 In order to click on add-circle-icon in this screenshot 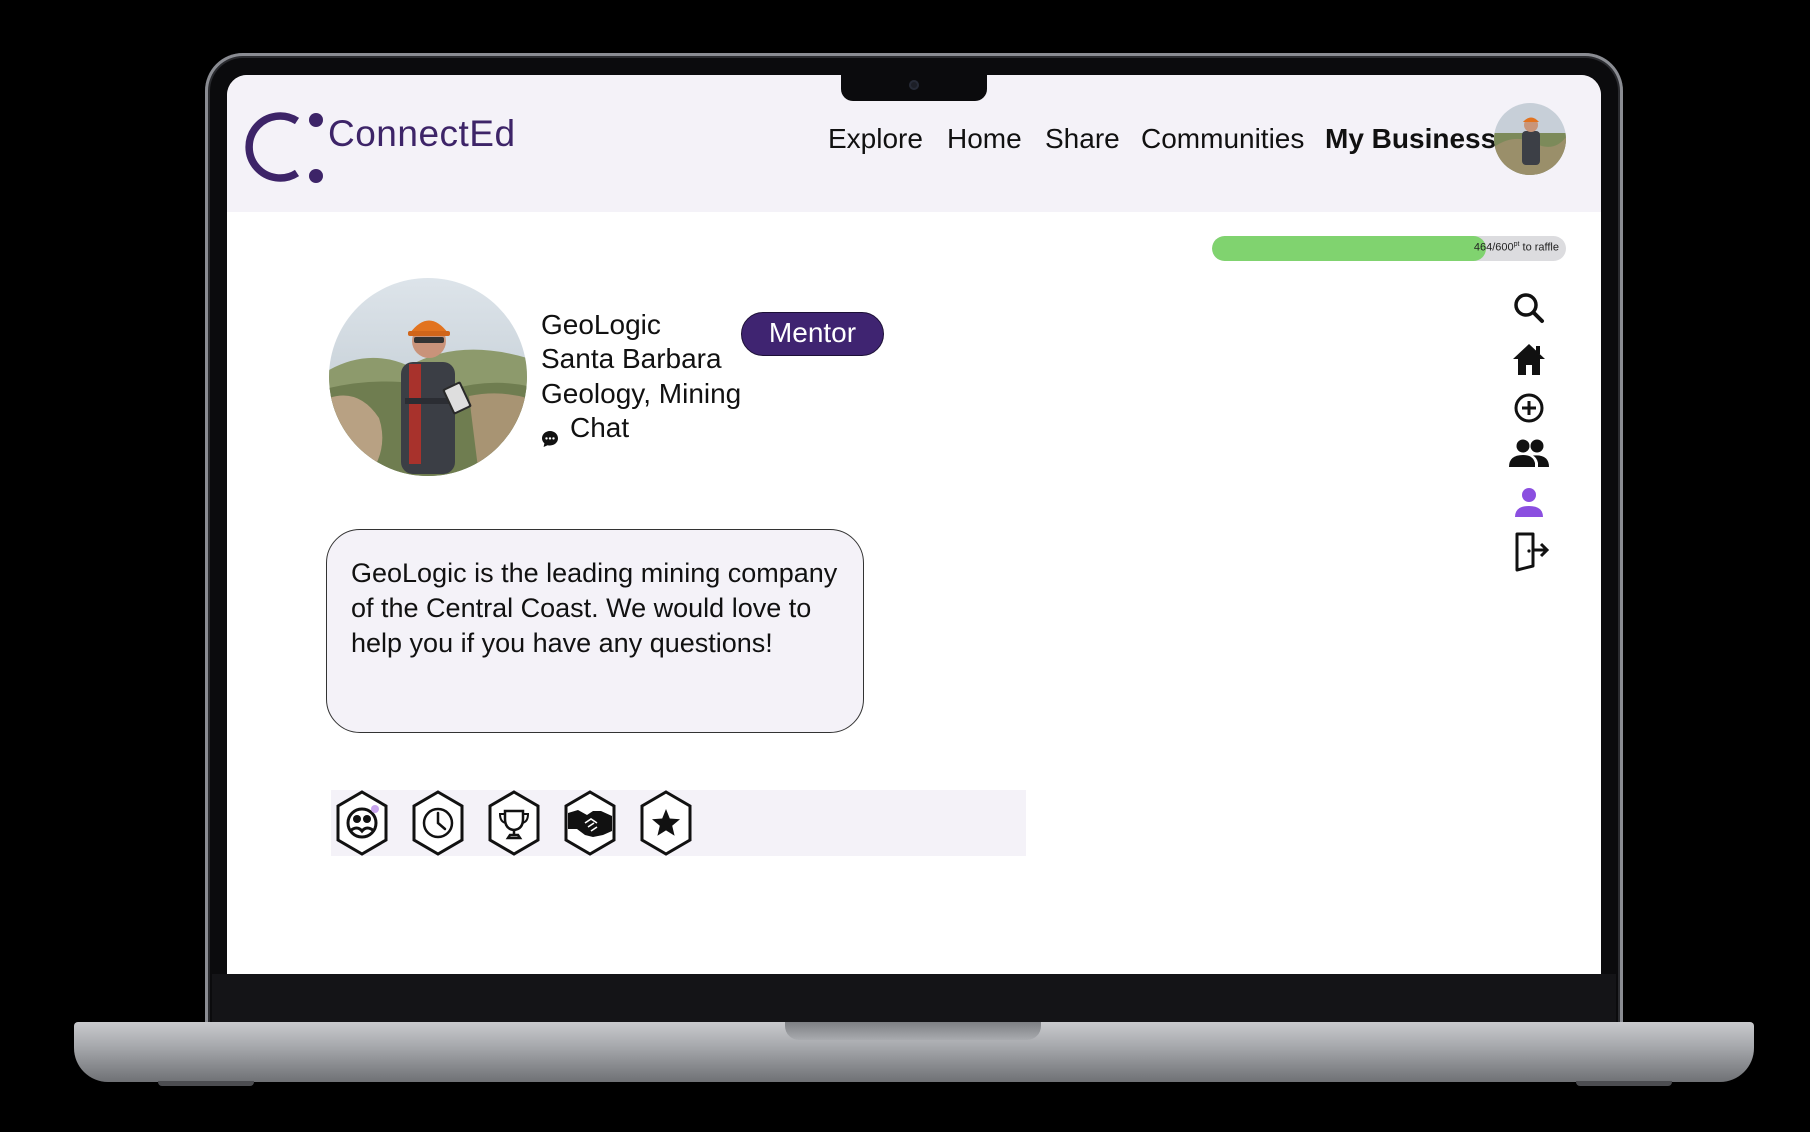, I will do `click(1529, 408)`.